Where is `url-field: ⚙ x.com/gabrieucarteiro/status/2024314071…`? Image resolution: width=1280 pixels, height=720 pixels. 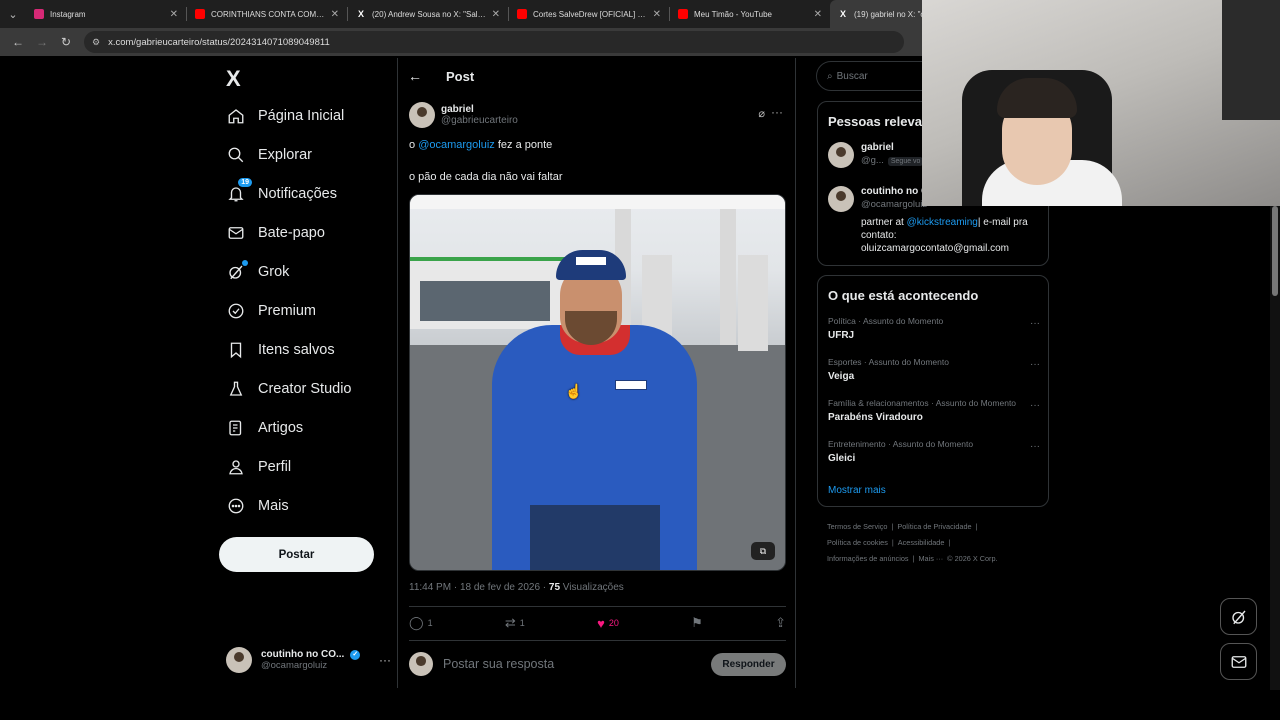 url-field: ⚙ x.com/gabrieucarteiro/status/2024314071… is located at coordinates (494, 42).